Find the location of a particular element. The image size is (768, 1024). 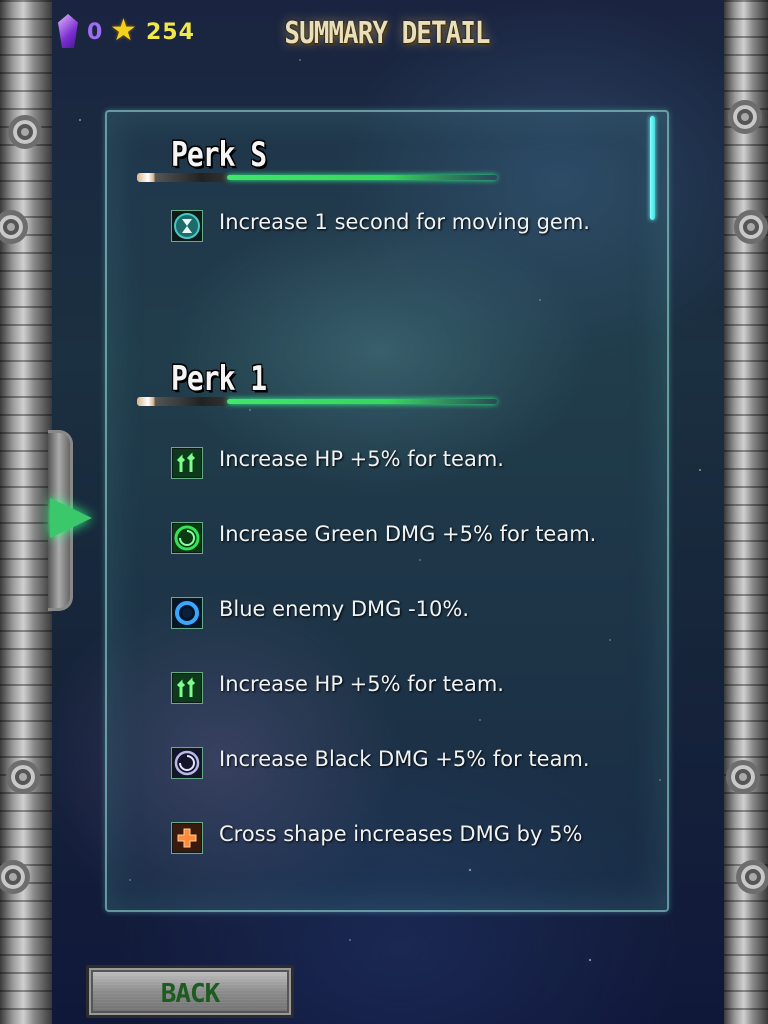

green-arrow-gem-icon is located at coordinates (71, 518).